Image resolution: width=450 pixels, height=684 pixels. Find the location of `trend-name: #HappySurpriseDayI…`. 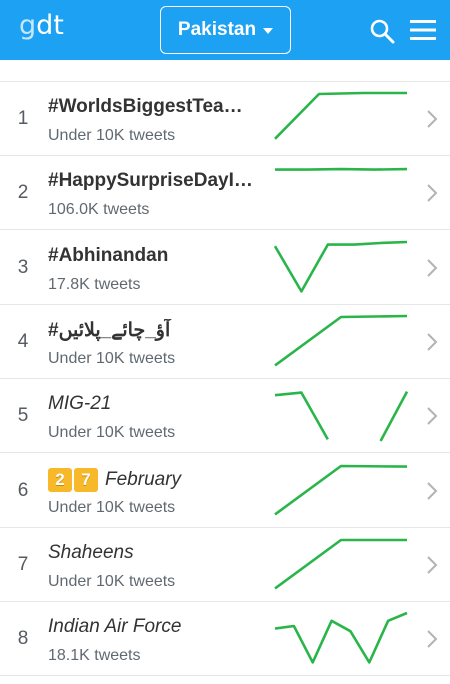

trend-name: #HappySurpriseDayI… is located at coordinates (150, 181).